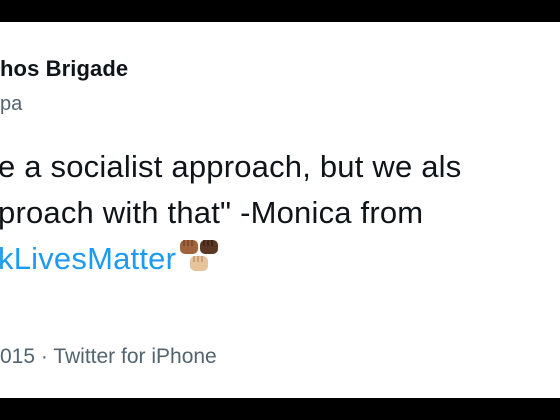 The width and height of the screenshot is (560, 420). What do you see at coordinates (64, 69) in the screenshot?
I see `author-name: hos Brigade` at bounding box center [64, 69].